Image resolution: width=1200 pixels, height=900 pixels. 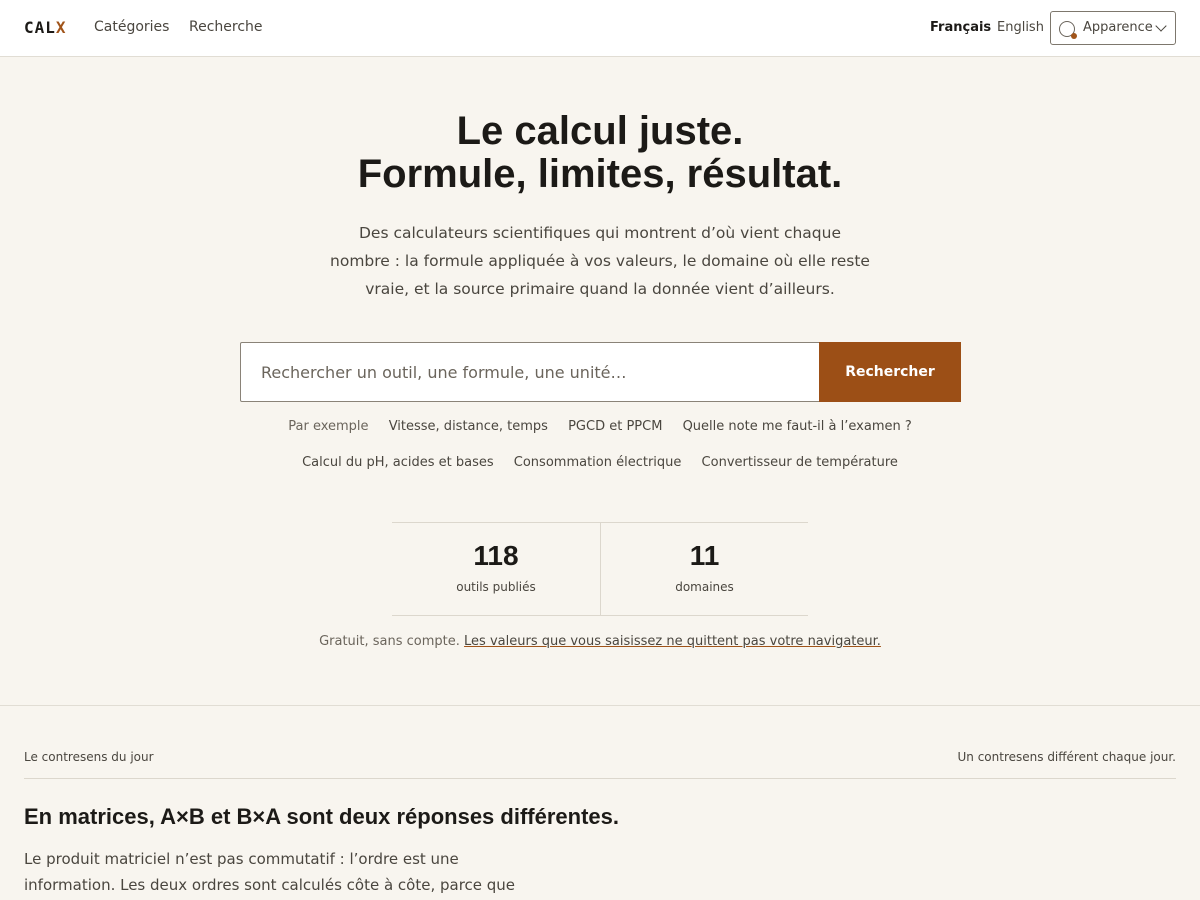 What do you see at coordinates (1068, 30) in the screenshot?
I see `theme-icon` at bounding box center [1068, 30].